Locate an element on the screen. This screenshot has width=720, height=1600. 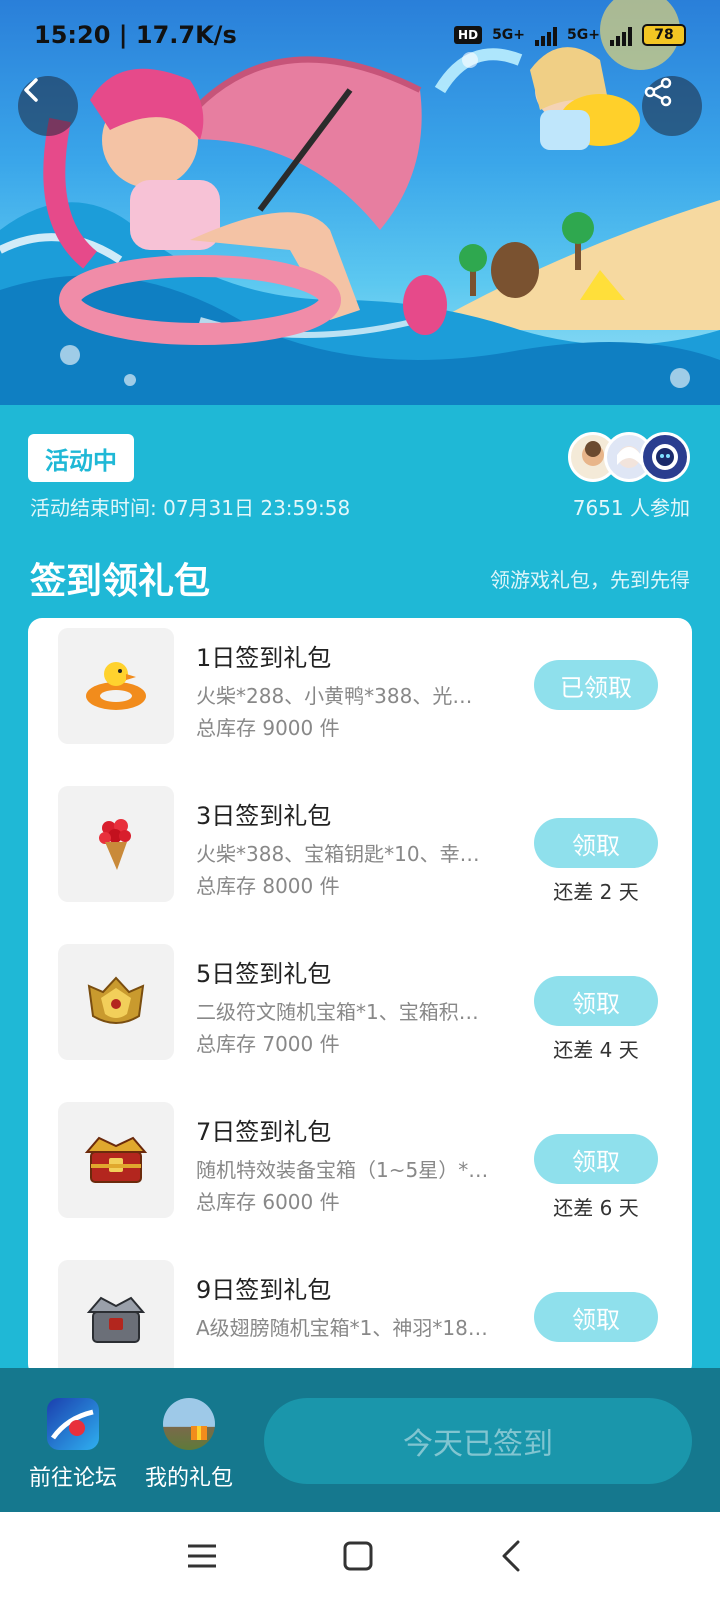
my-gifts-button: 我的礼包 is located at coordinates (189, 1445).